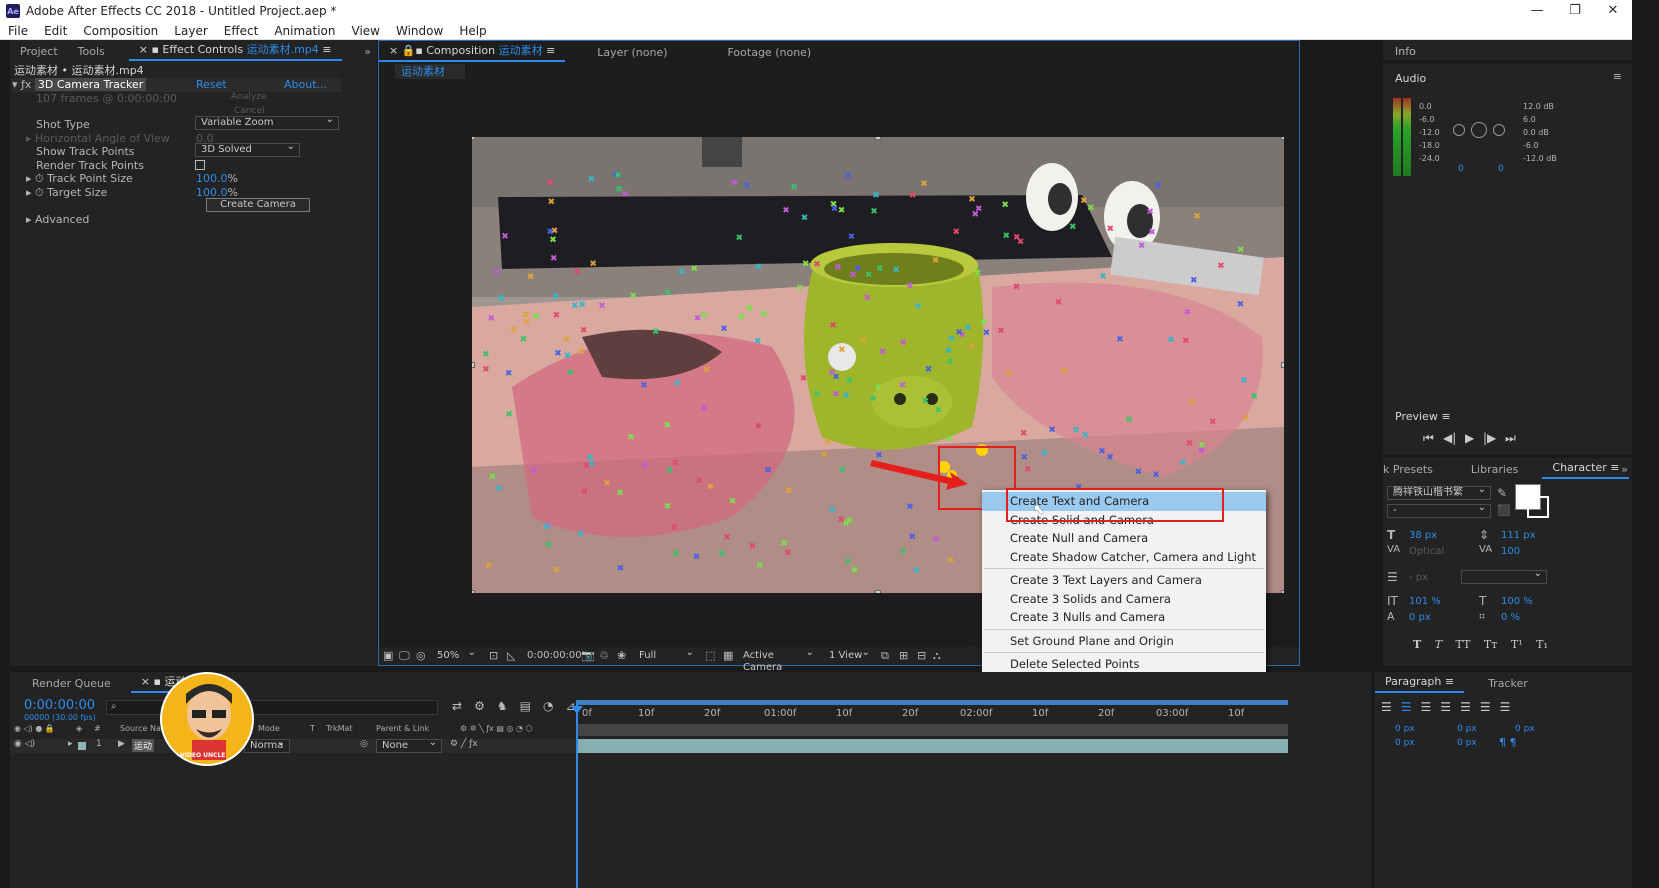  Describe the element at coordinates (1490, 707) in the screenshot. I see `justify-right-icon: ☰` at that location.